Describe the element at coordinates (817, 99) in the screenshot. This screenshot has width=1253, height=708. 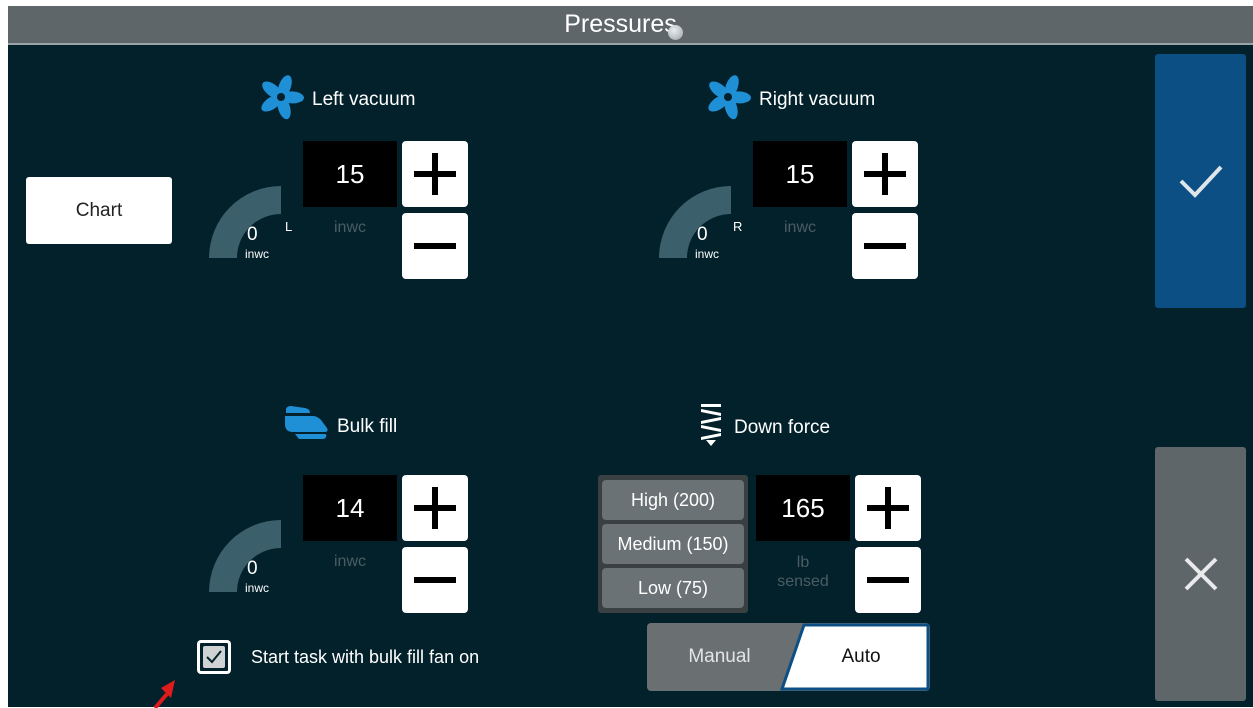
I see `right-vacuum-title: Right vacuum` at that location.